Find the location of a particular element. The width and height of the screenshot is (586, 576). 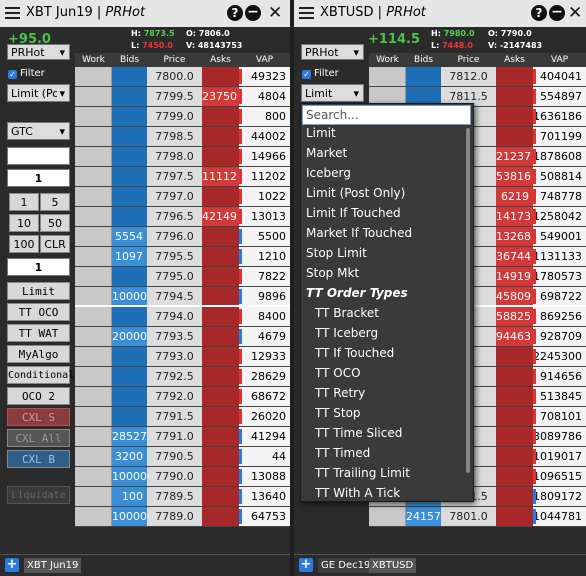

price-cell: 7797.0 is located at coordinates (174, 196).